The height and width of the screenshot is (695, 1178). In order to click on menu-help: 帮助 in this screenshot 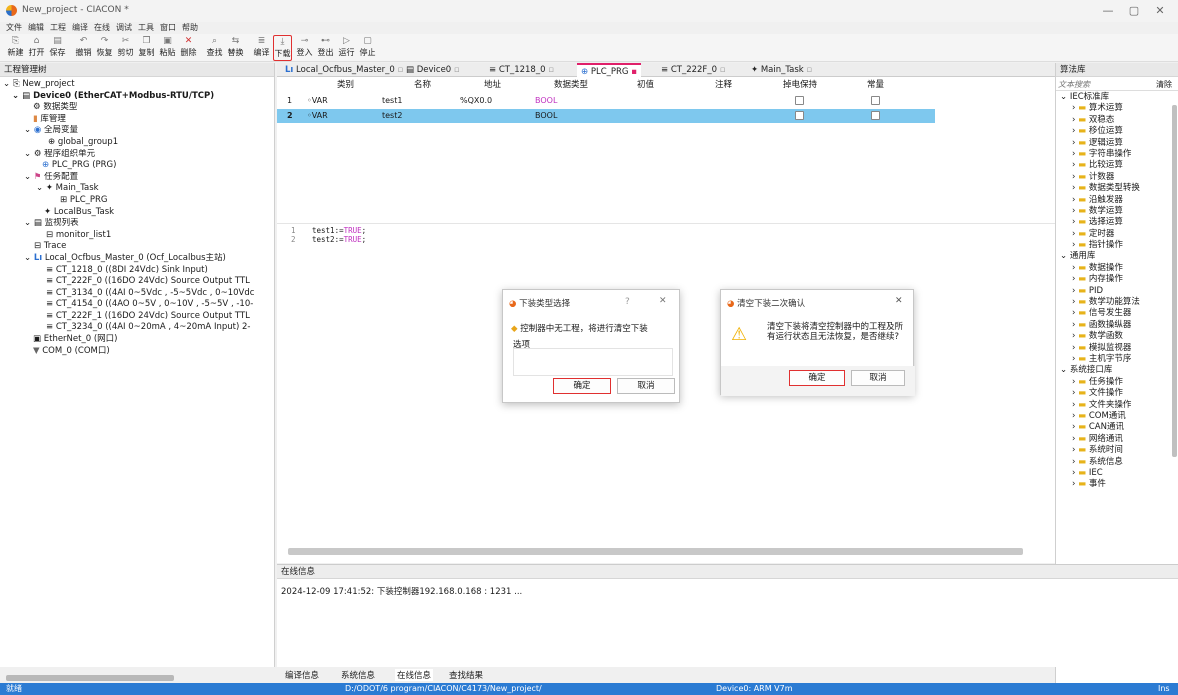, I will do `click(190, 27)`.